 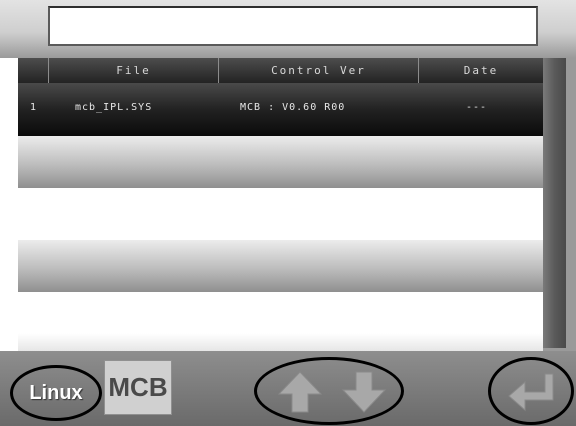 I want to click on mcb-button: MCB, so click(x=138, y=387).